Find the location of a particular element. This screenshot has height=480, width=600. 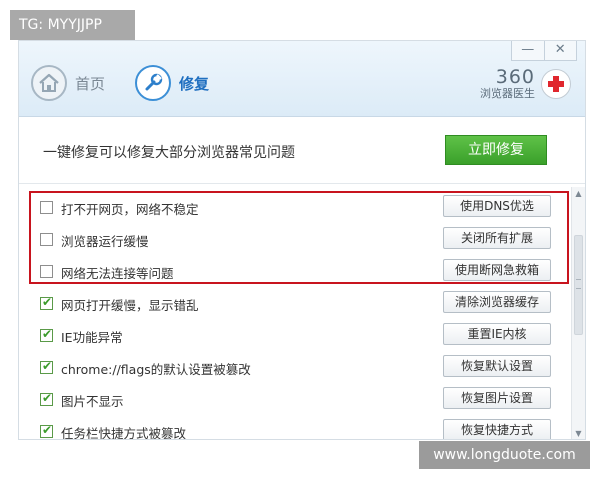

headline-text: 一键修复可以修复大部分浏览器常见问题 is located at coordinates (169, 153).